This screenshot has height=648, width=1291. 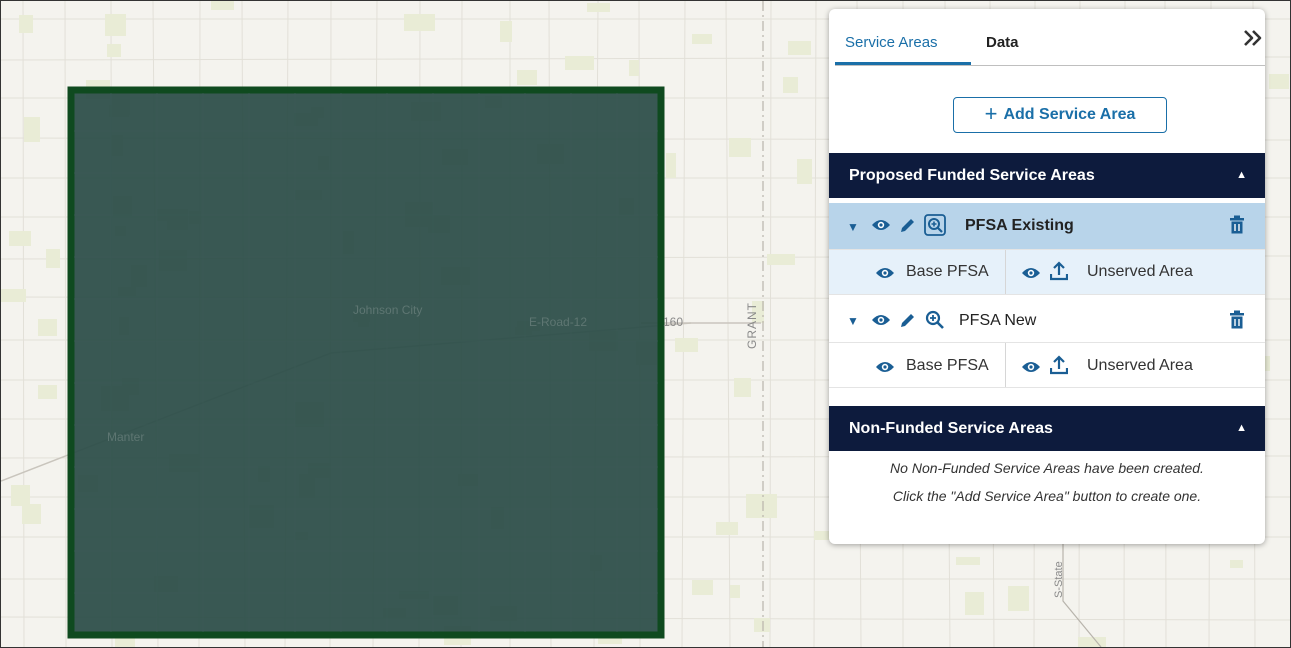 I want to click on non-funded-section-header: Non-Funded Service Areas ▲, so click(x=1047, y=428).